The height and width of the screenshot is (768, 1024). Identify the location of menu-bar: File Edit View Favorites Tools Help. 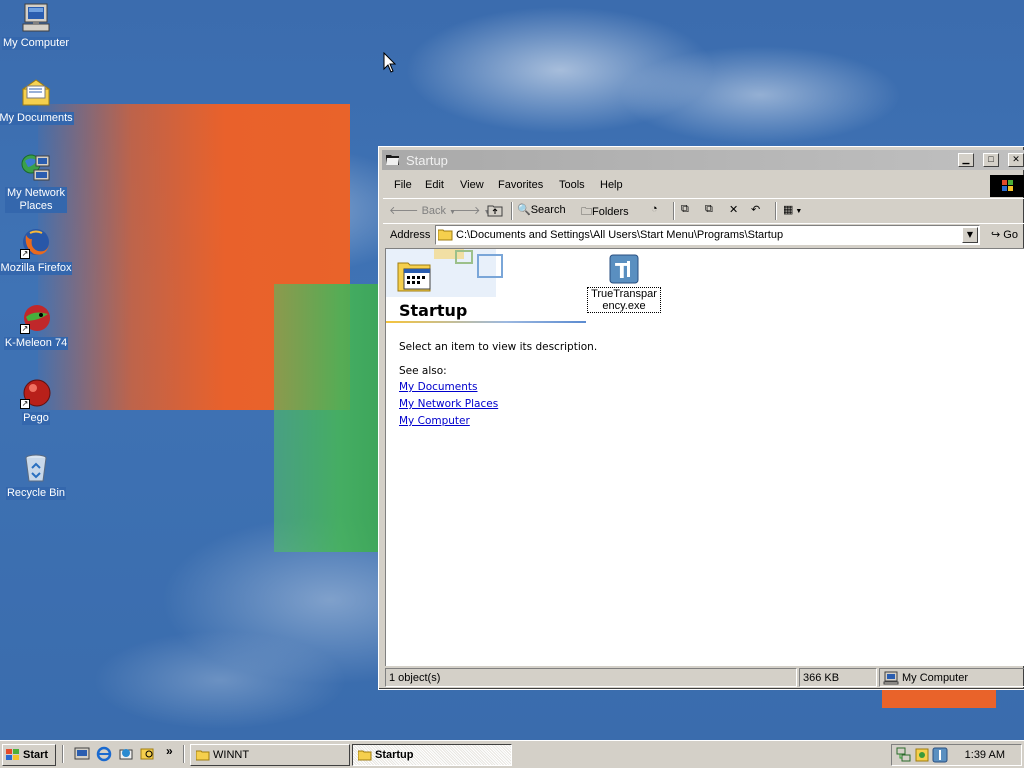
(703, 185).